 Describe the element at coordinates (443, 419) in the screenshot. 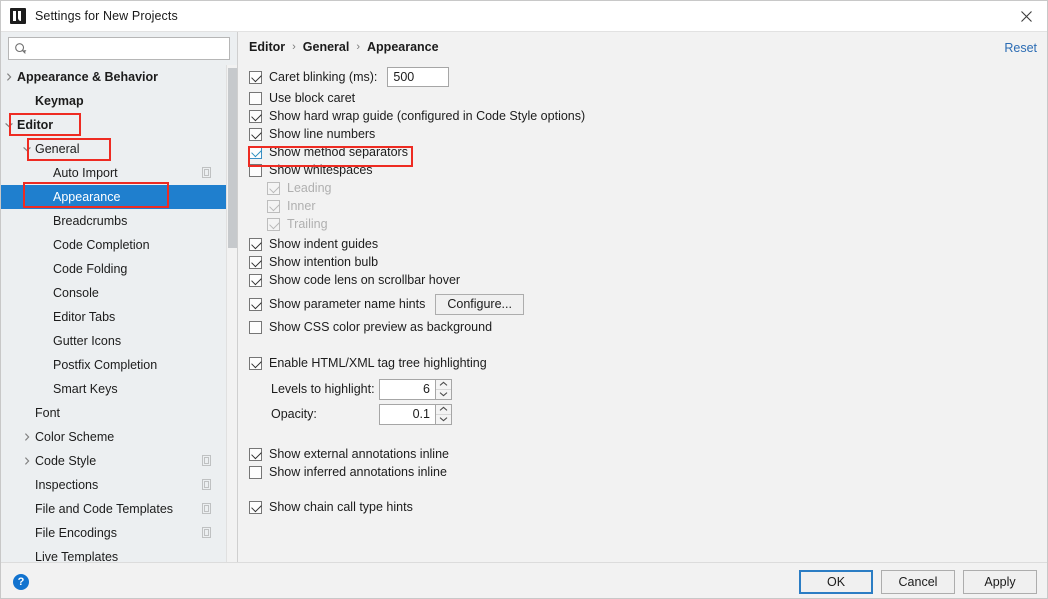

I see `opacity-spinner-down-button` at that location.